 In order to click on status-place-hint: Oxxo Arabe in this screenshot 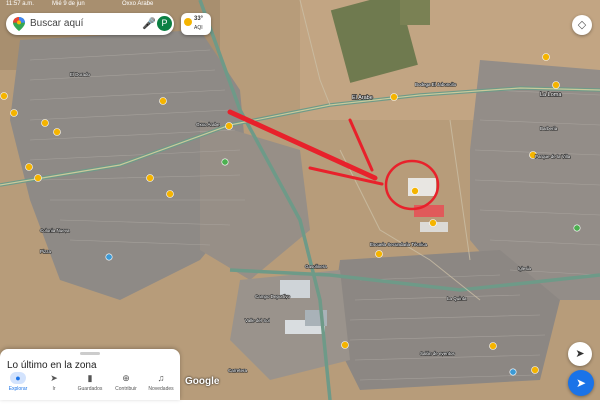, I will do `click(138, 4)`.